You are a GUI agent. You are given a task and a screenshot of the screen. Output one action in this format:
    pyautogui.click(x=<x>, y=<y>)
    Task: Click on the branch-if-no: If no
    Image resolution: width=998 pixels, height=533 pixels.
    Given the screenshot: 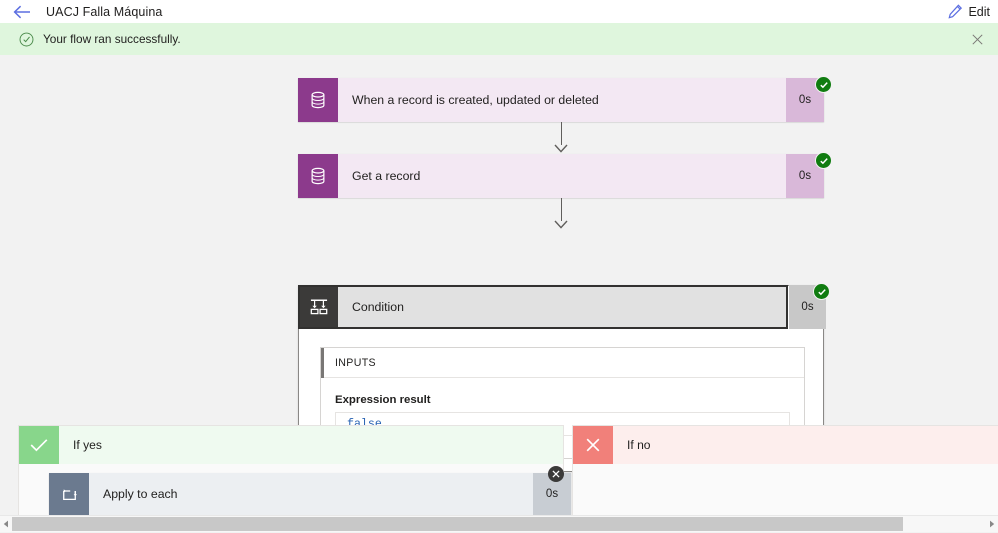 What is the action you would take?
    pyautogui.click(x=785, y=470)
    